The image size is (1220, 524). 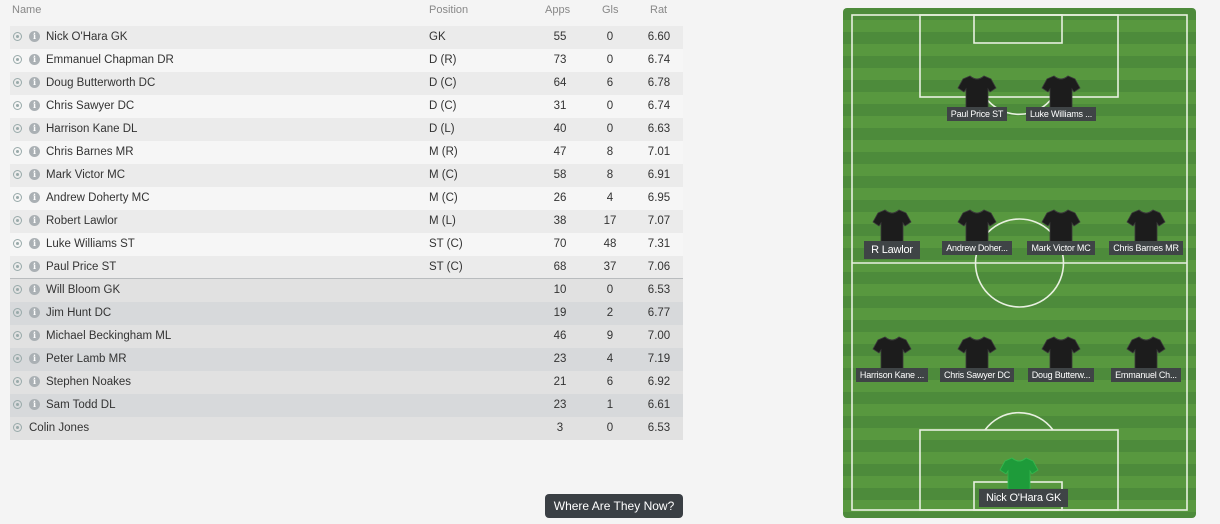 I want to click on table-row: i Will Bloom GK 10 0 6.53, so click(x=346, y=290).